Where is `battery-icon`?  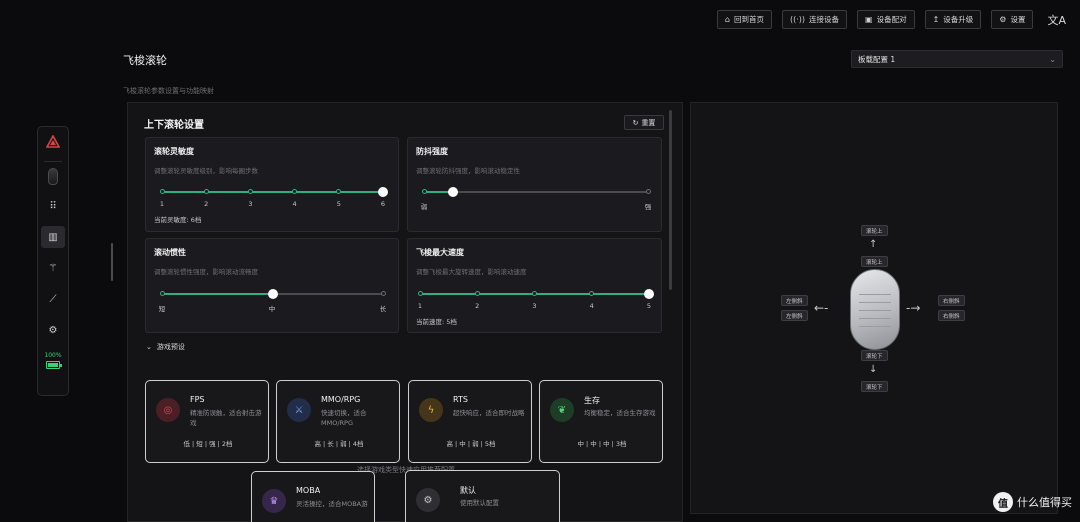 battery-icon is located at coordinates (54, 365).